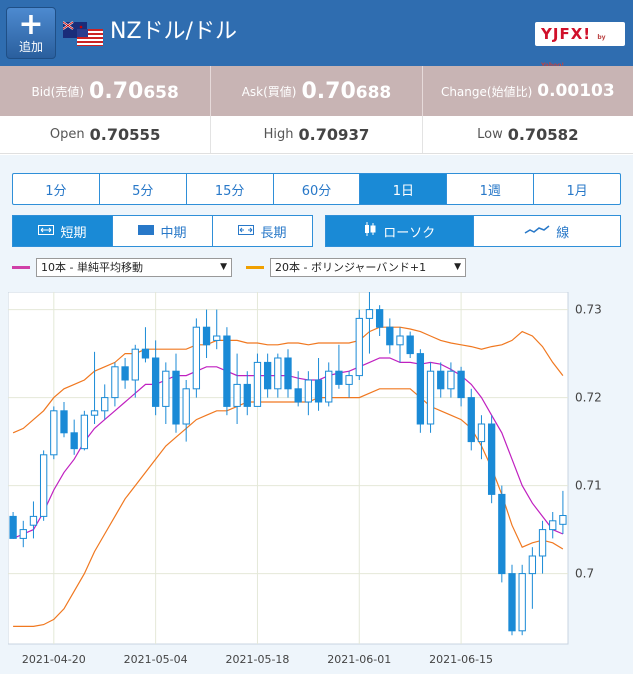  What do you see at coordinates (257, 659) in the screenshot?
I see `x-tick-label: 2021-05-18` at bounding box center [257, 659].